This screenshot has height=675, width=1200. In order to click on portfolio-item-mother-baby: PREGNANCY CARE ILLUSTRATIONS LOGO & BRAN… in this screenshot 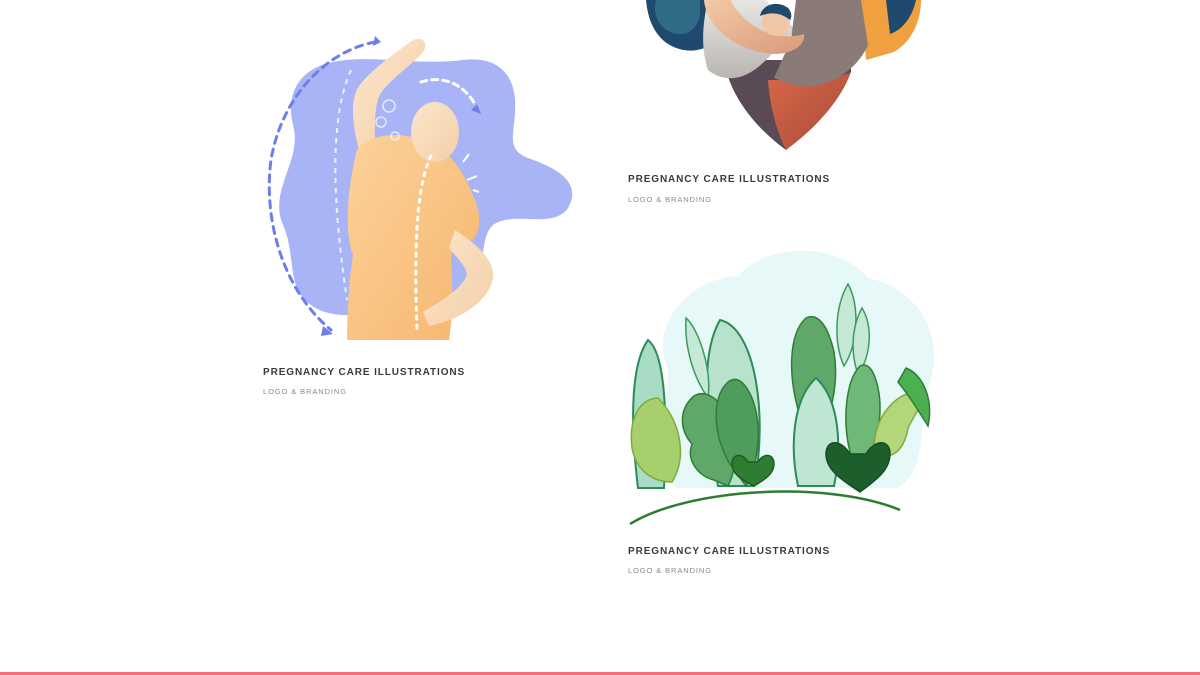, I will do `click(778, 105)`.